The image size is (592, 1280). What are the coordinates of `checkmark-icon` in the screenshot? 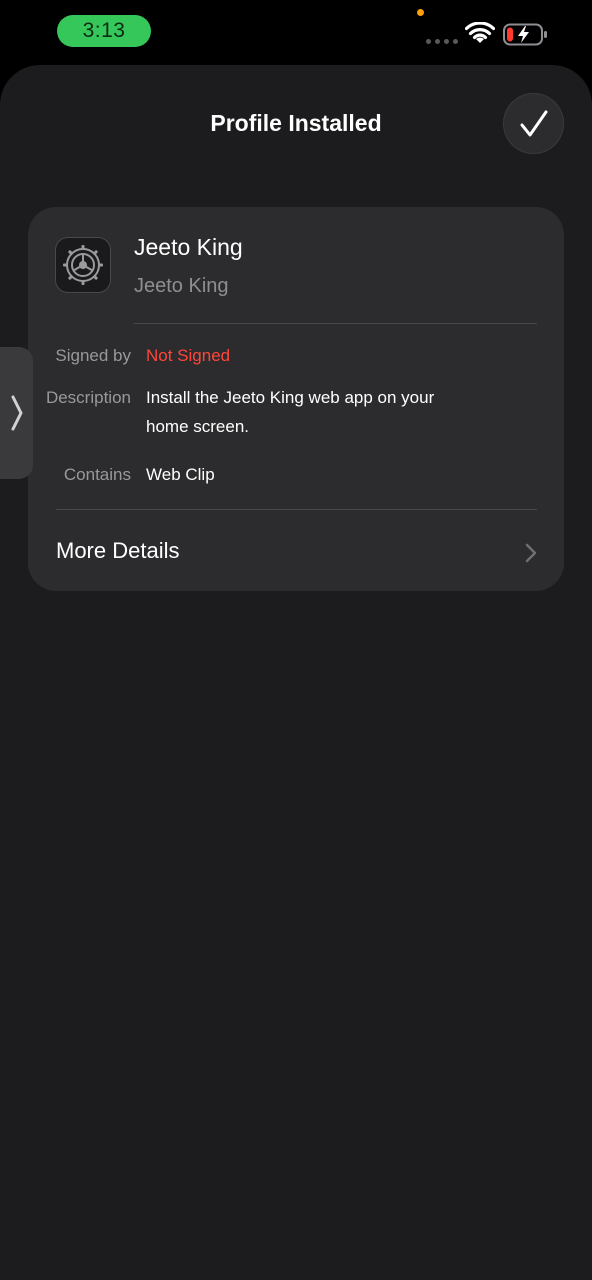 It's located at (533, 123).